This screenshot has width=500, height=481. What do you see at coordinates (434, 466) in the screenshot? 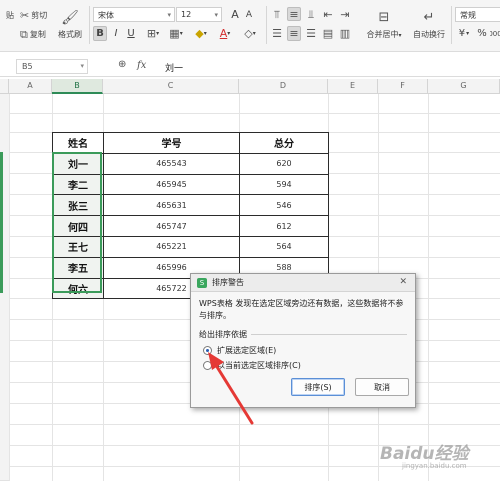
I see `watermark-subtext: jingyan.baidu.com` at bounding box center [434, 466].